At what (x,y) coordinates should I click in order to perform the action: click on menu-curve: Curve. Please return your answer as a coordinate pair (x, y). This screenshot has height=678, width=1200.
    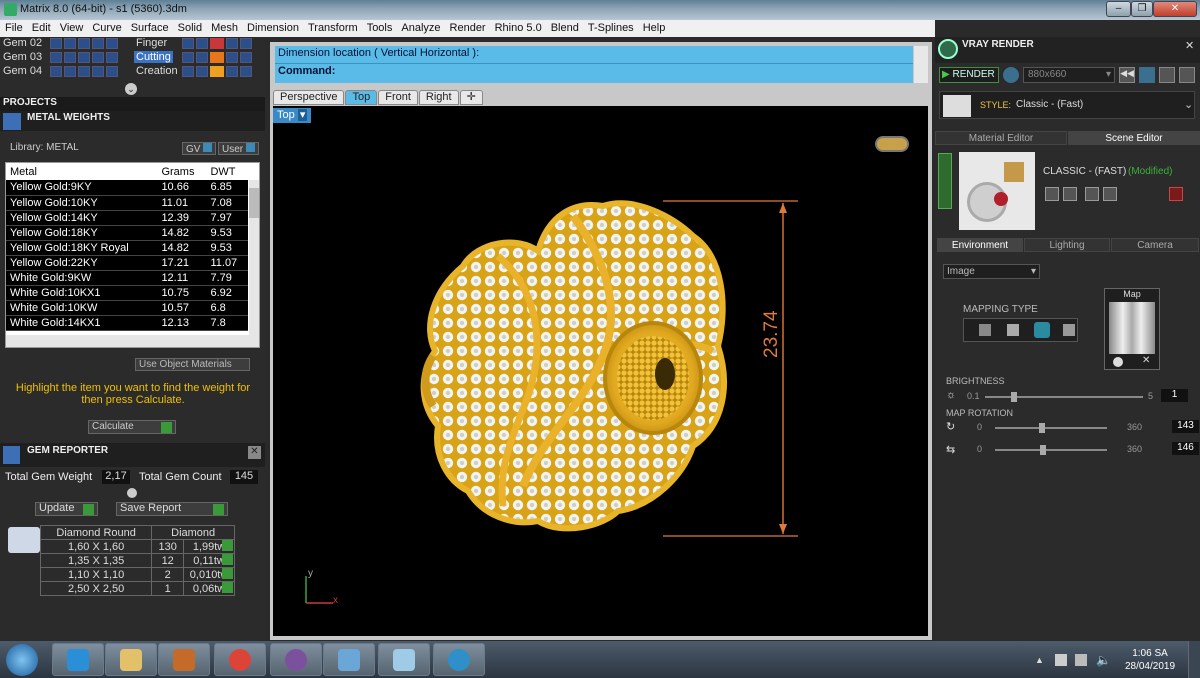
    Looking at the image, I should click on (106, 28).